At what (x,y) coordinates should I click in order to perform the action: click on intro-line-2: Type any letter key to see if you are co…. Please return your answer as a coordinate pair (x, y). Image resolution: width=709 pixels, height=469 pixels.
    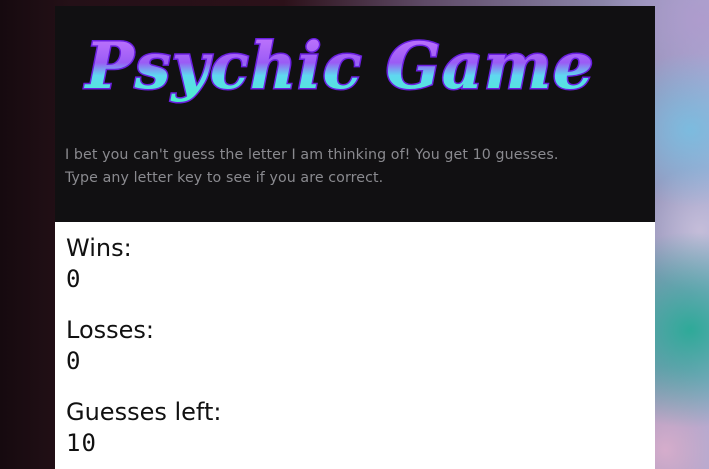
    Looking at the image, I should click on (224, 178).